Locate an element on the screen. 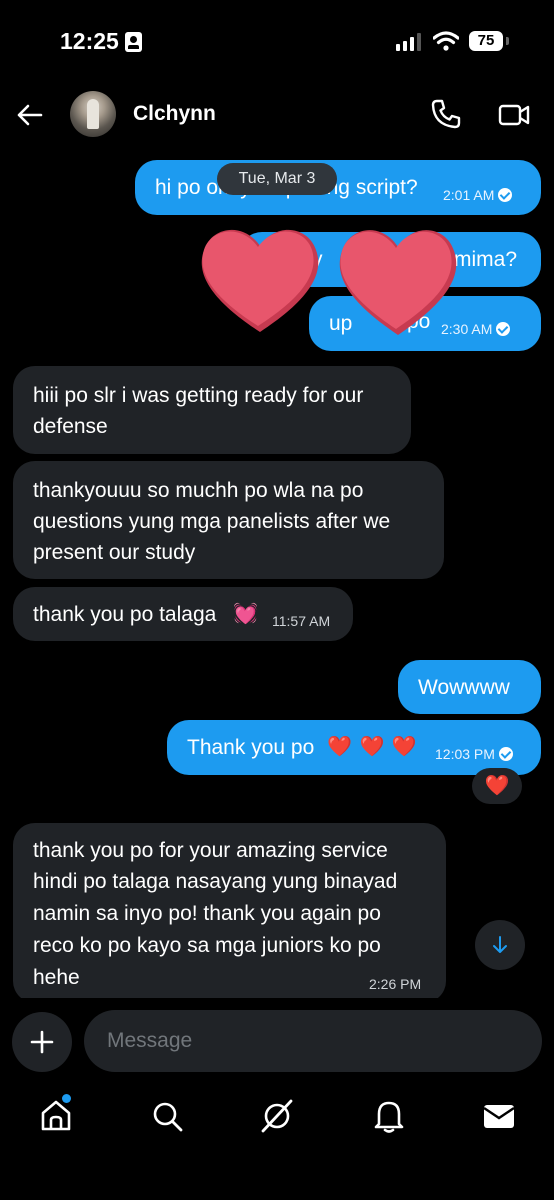 Image resolution: width=554 pixels, height=1200 pixels. avatar-figure is located at coordinates (93, 114).